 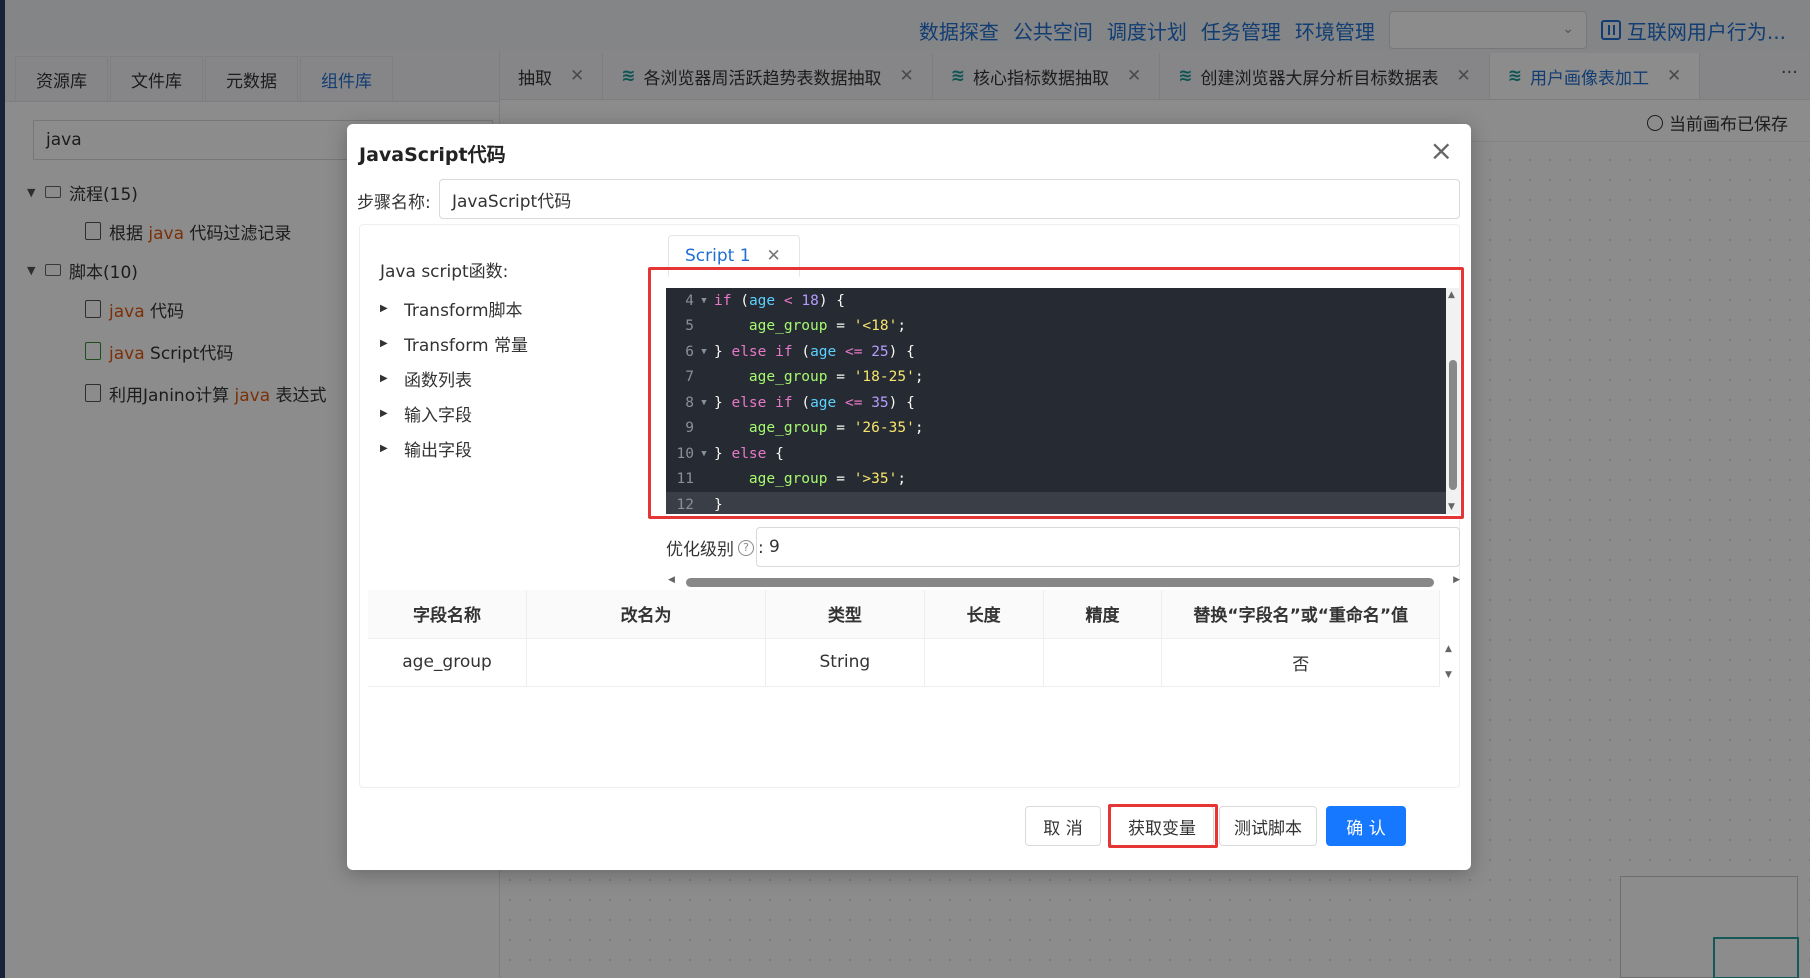 What do you see at coordinates (438, 416) in the screenshot?
I see `fn-tree-label: 输入字段` at bounding box center [438, 416].